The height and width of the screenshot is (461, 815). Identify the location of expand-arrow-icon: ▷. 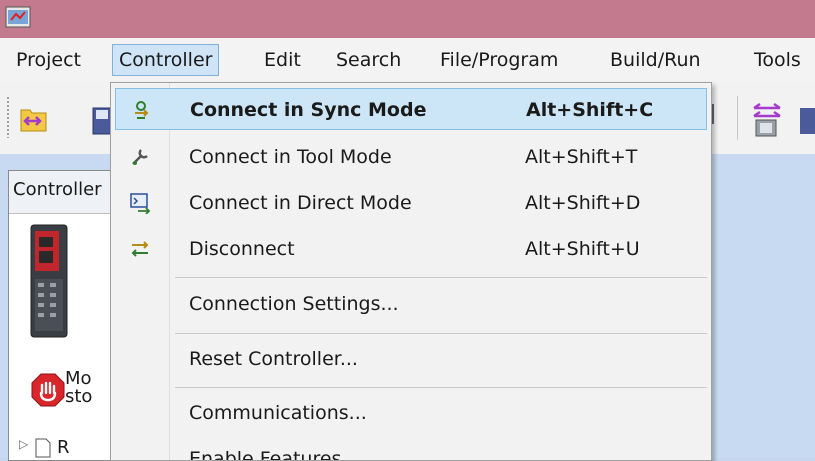
(23, 444).